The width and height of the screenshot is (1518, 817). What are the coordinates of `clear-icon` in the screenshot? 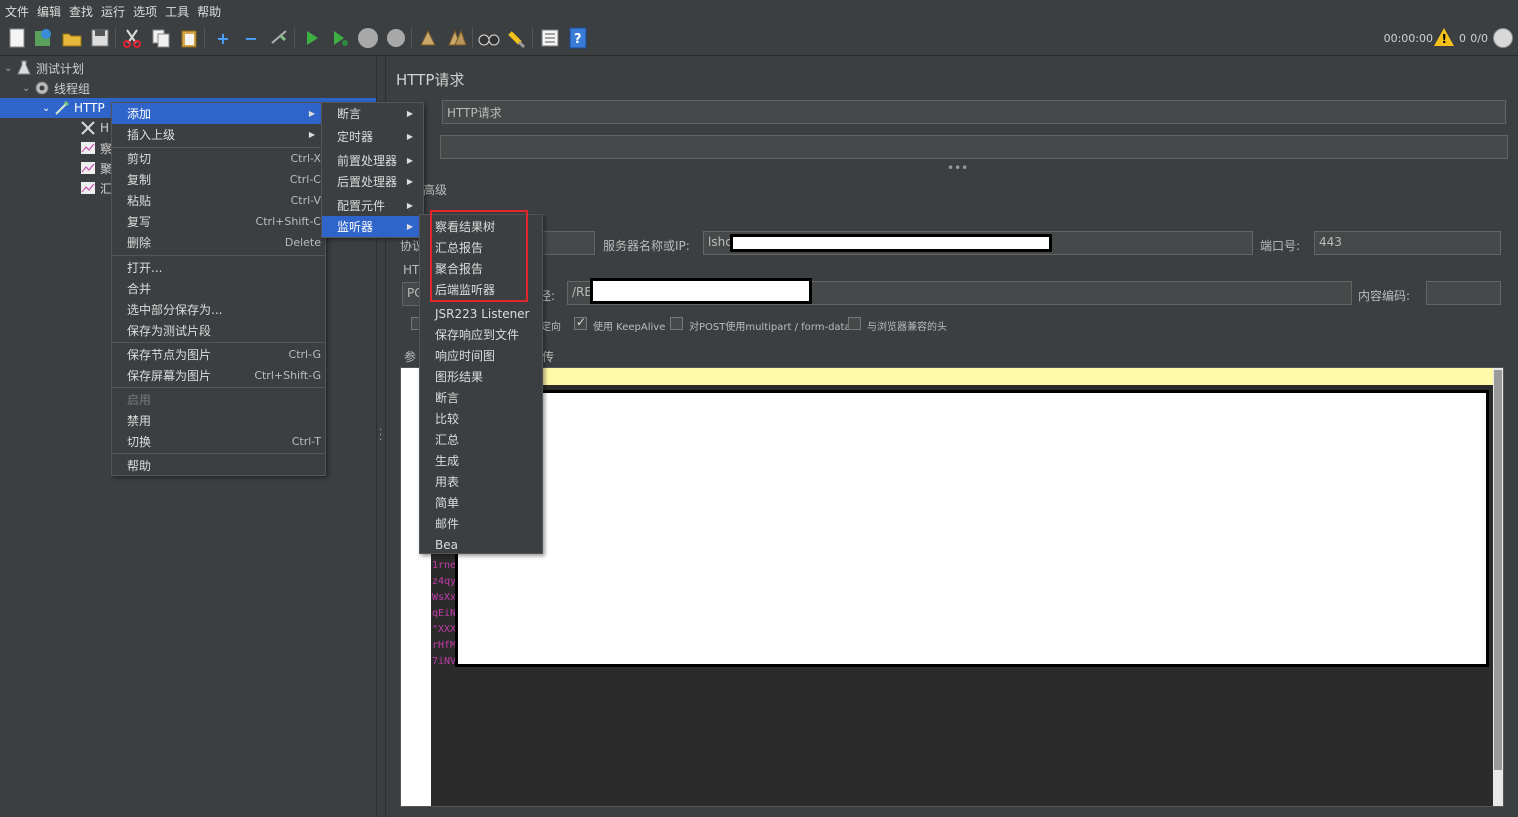 It's located at (428, 38).